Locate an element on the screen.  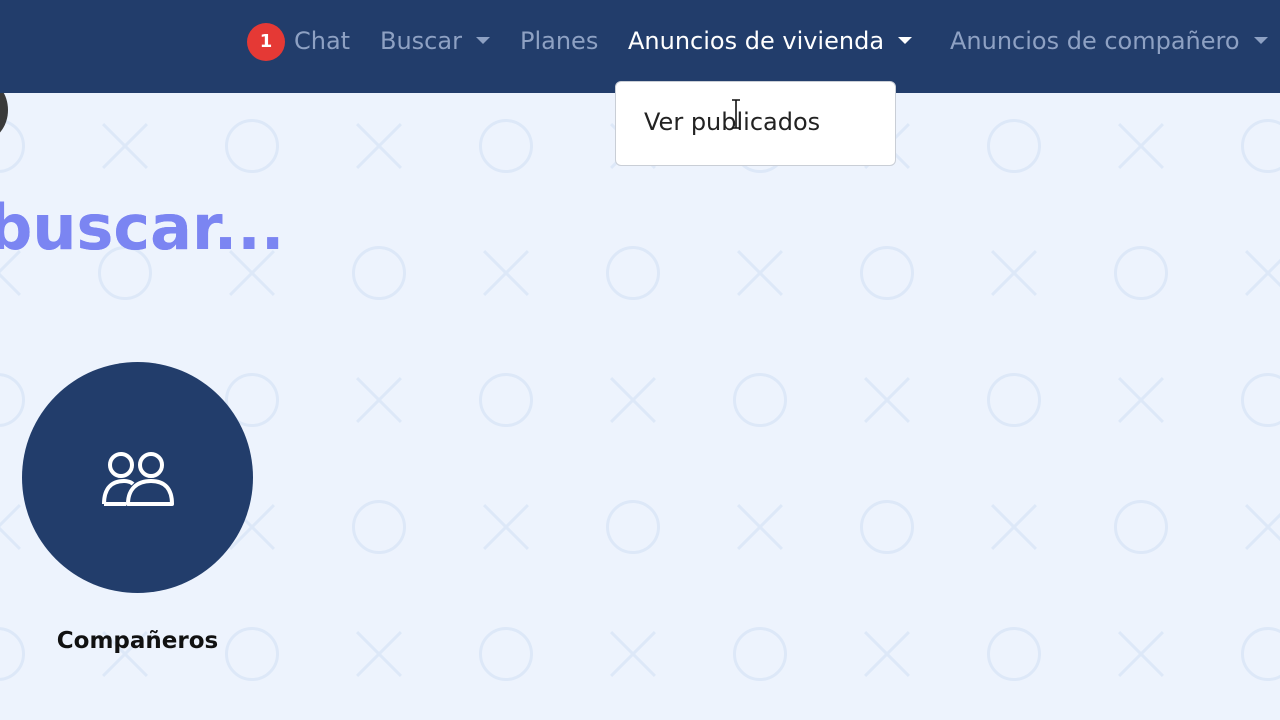
nav-anuncios-companero-label: Anuncios de compañero is located at coordinates (1095, 41).